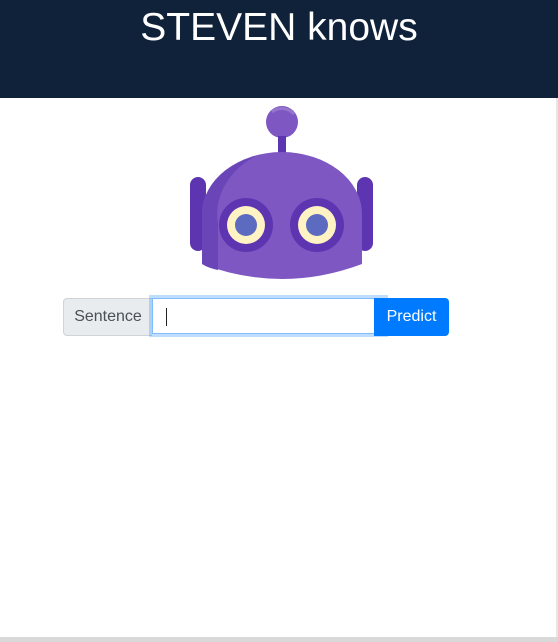  What do you see at coordinates (107, 317) in the screenshot?
I see `sentence-label: Sentence` at bounding box center [107, 317].